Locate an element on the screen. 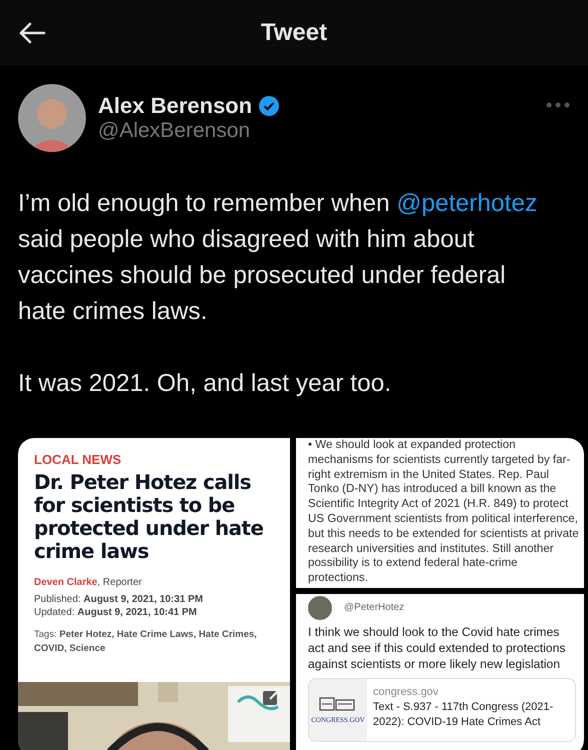 The image size is (588, 750). page-title: Tweet is located at coordinates (294, 33).